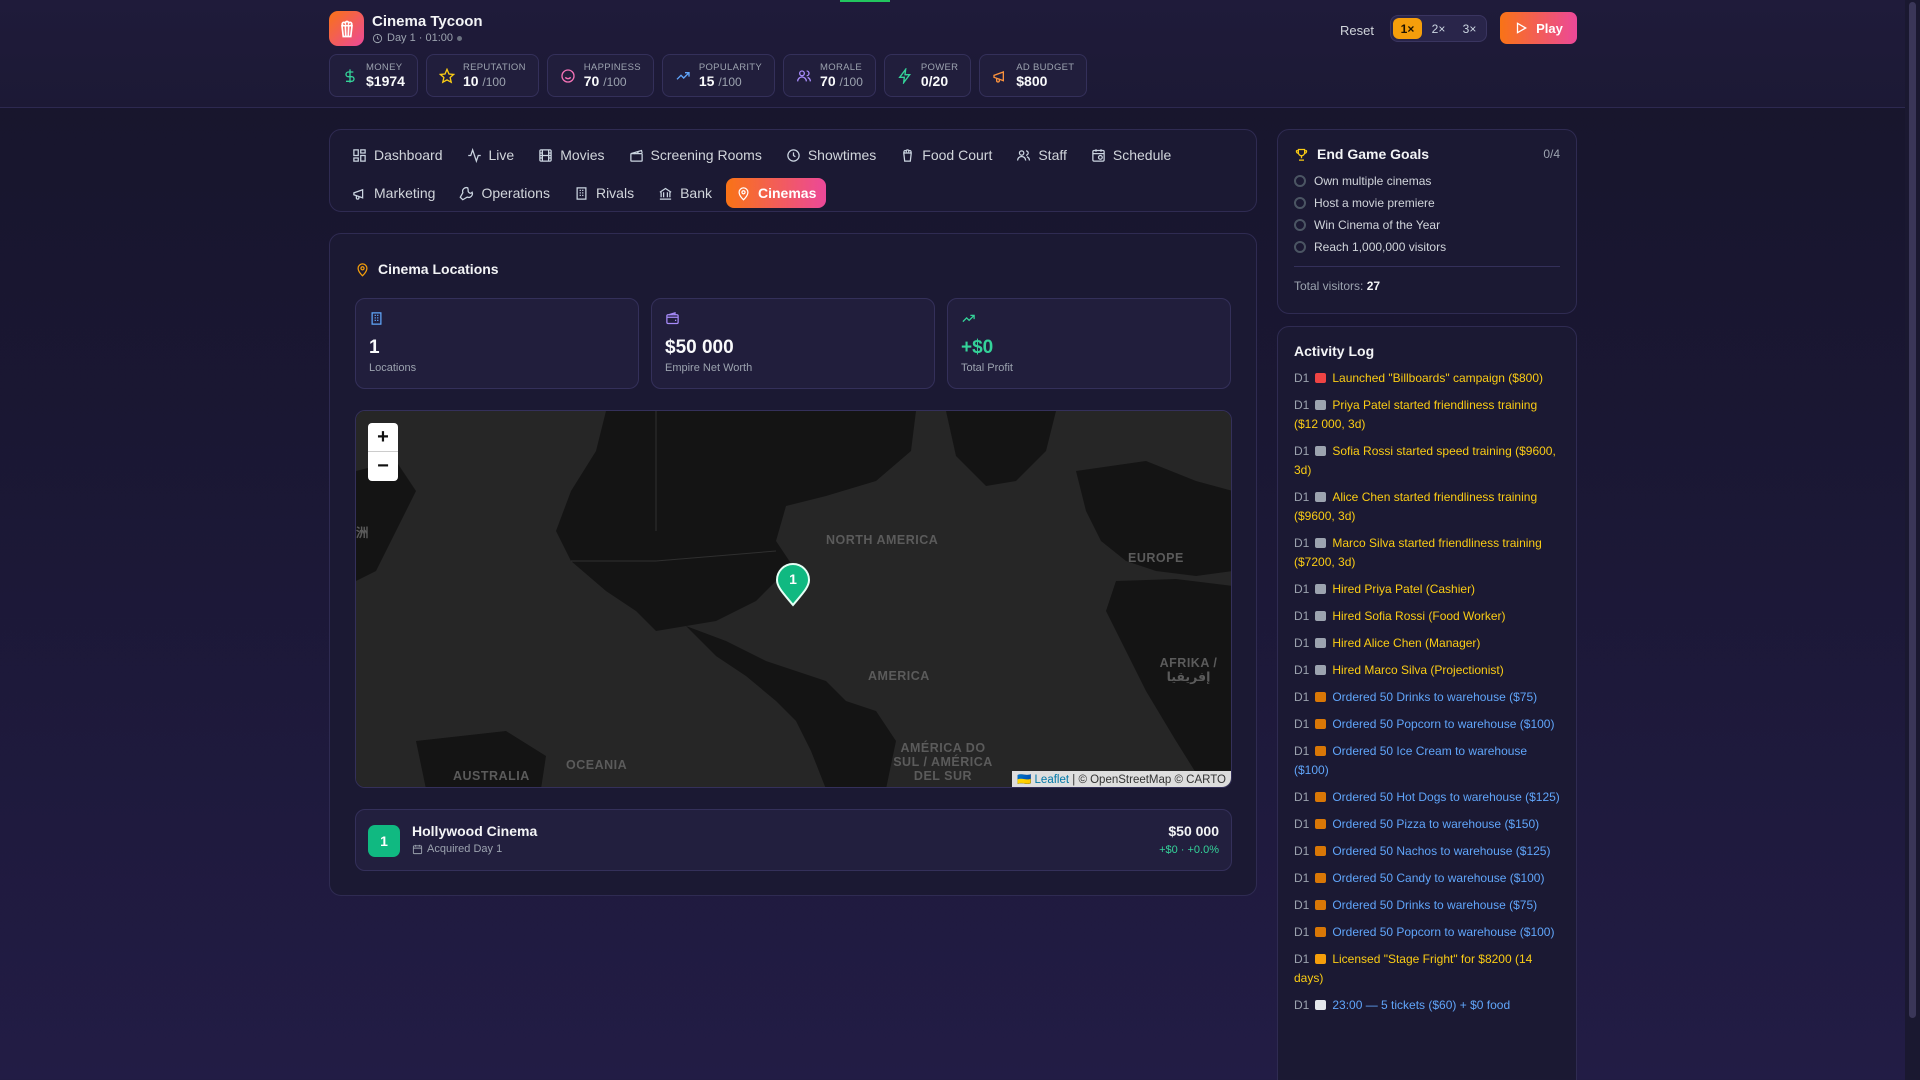 This screenshot has width=1920, height=1080. I want to click on clock-icon, so click(793, 155).